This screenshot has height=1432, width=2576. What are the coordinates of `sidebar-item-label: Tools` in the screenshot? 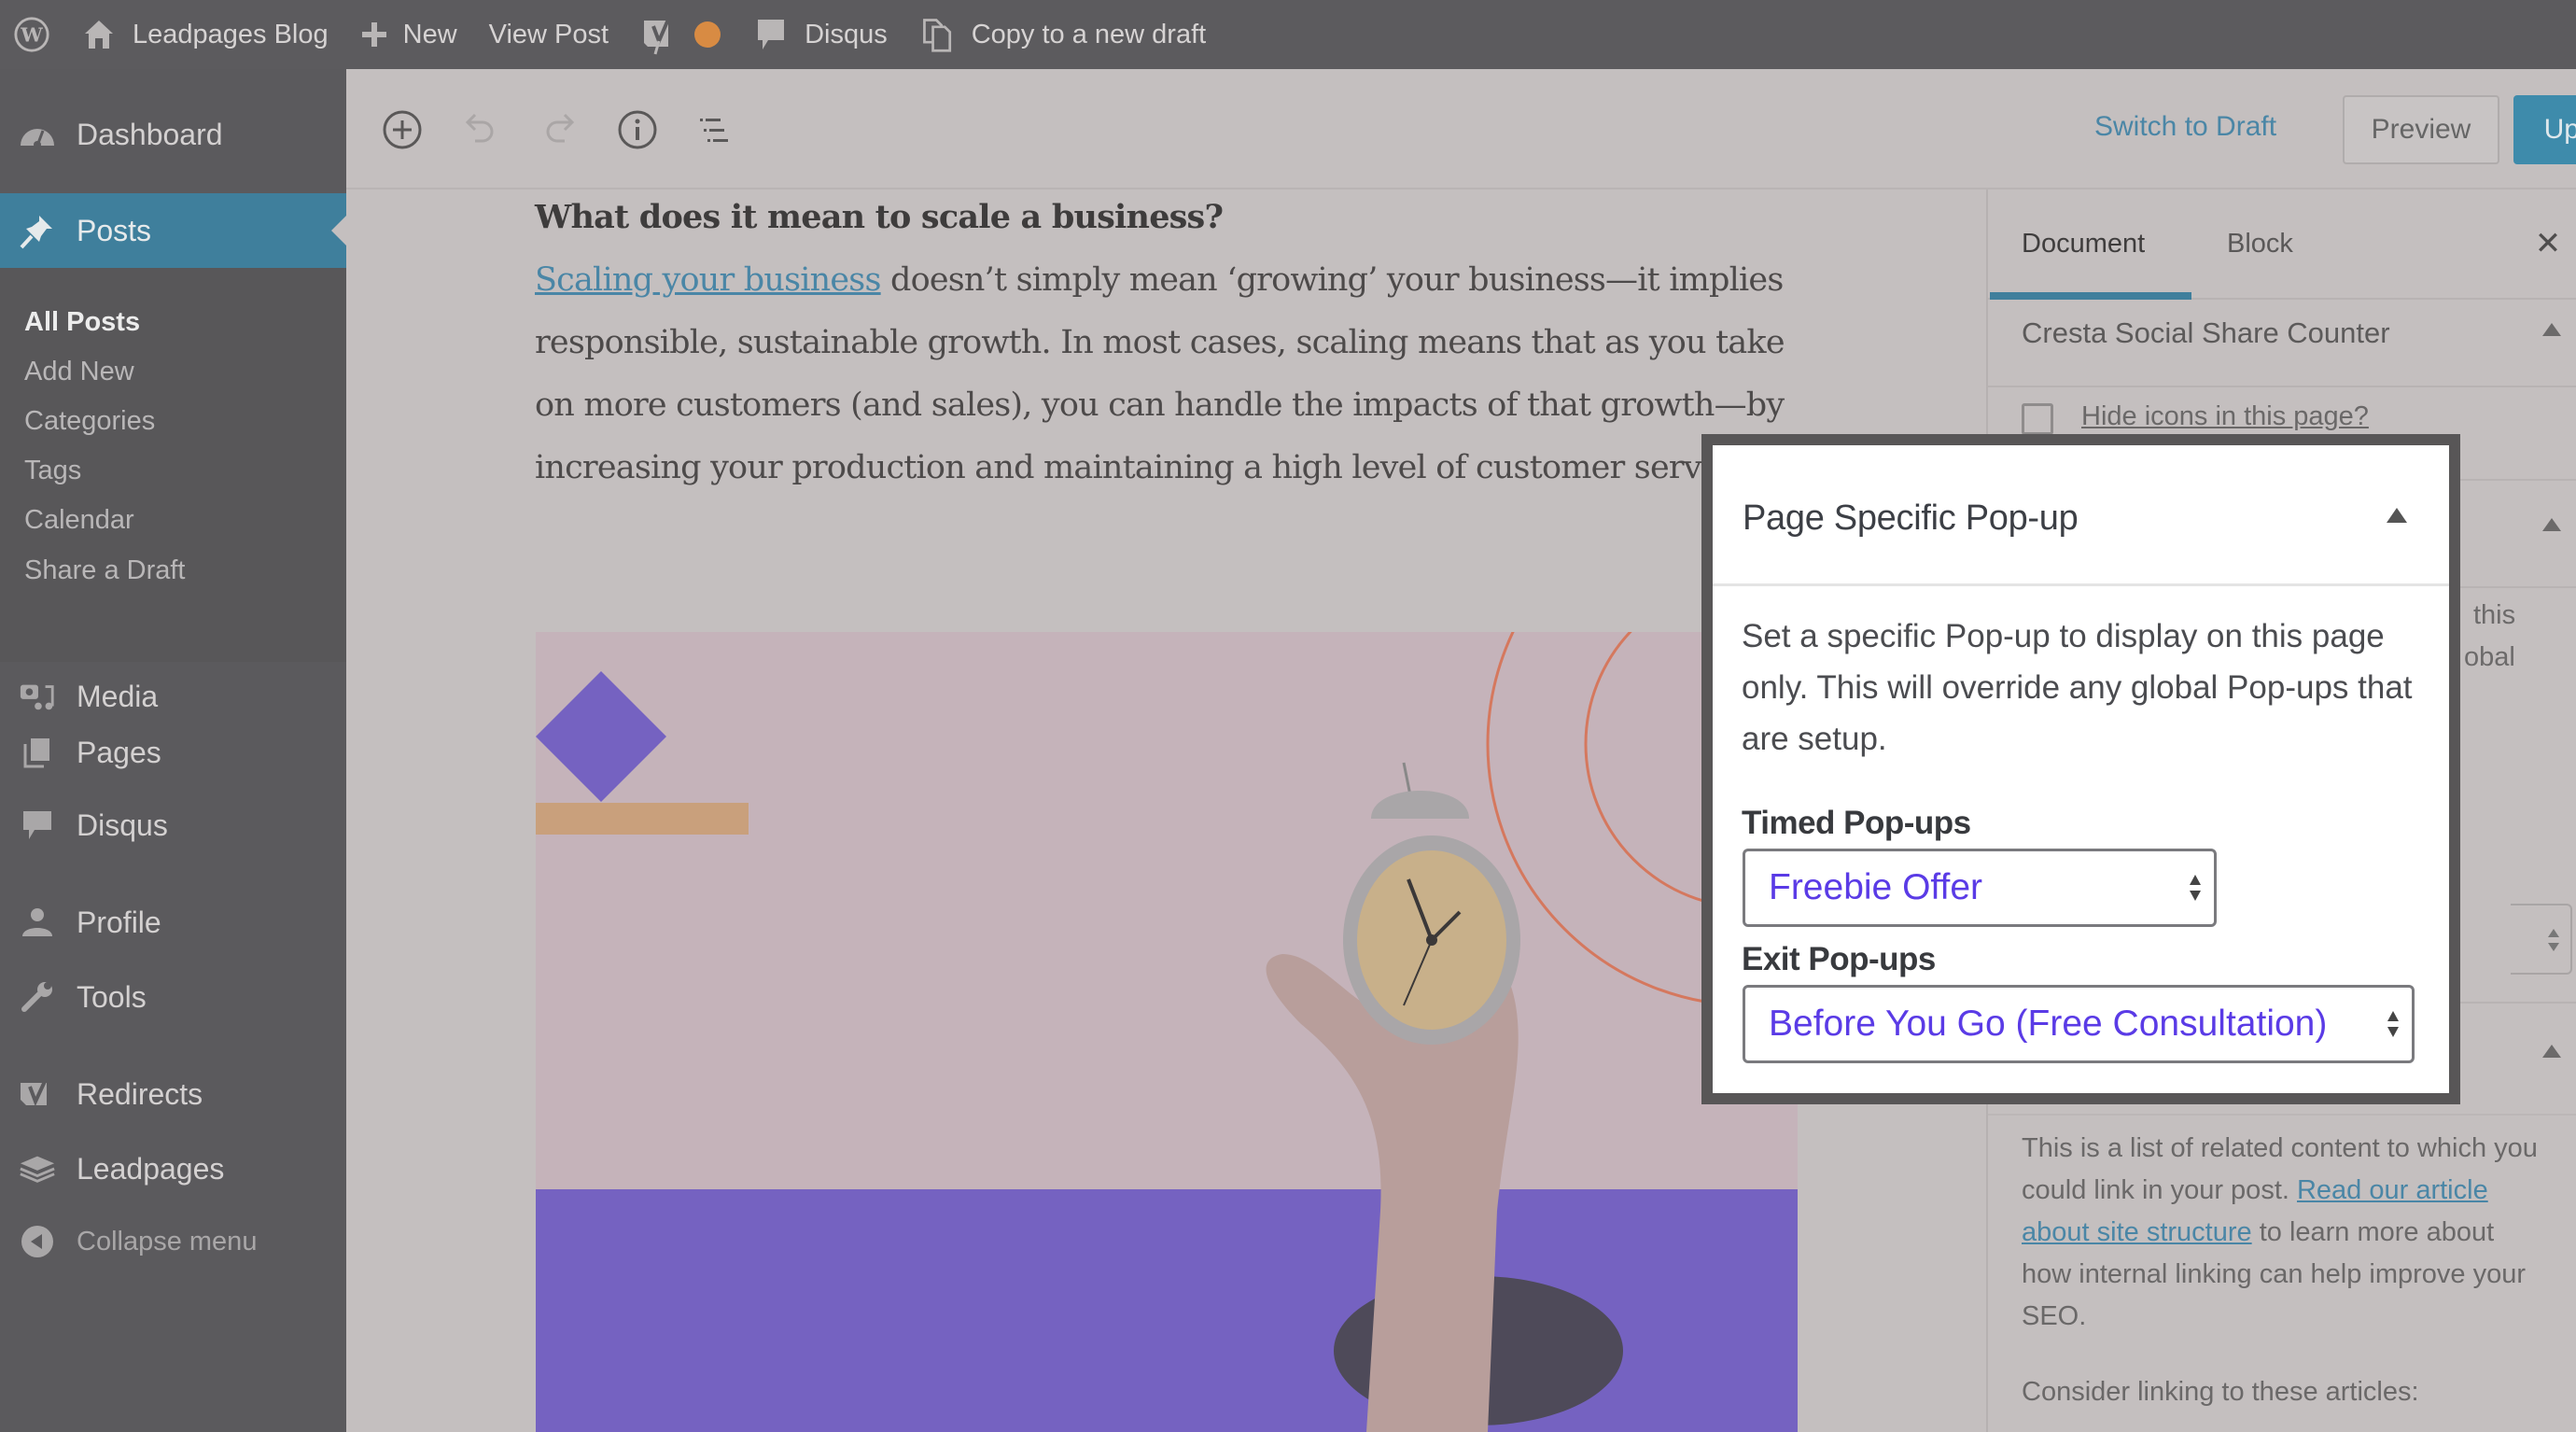 It's located at (112, 996).